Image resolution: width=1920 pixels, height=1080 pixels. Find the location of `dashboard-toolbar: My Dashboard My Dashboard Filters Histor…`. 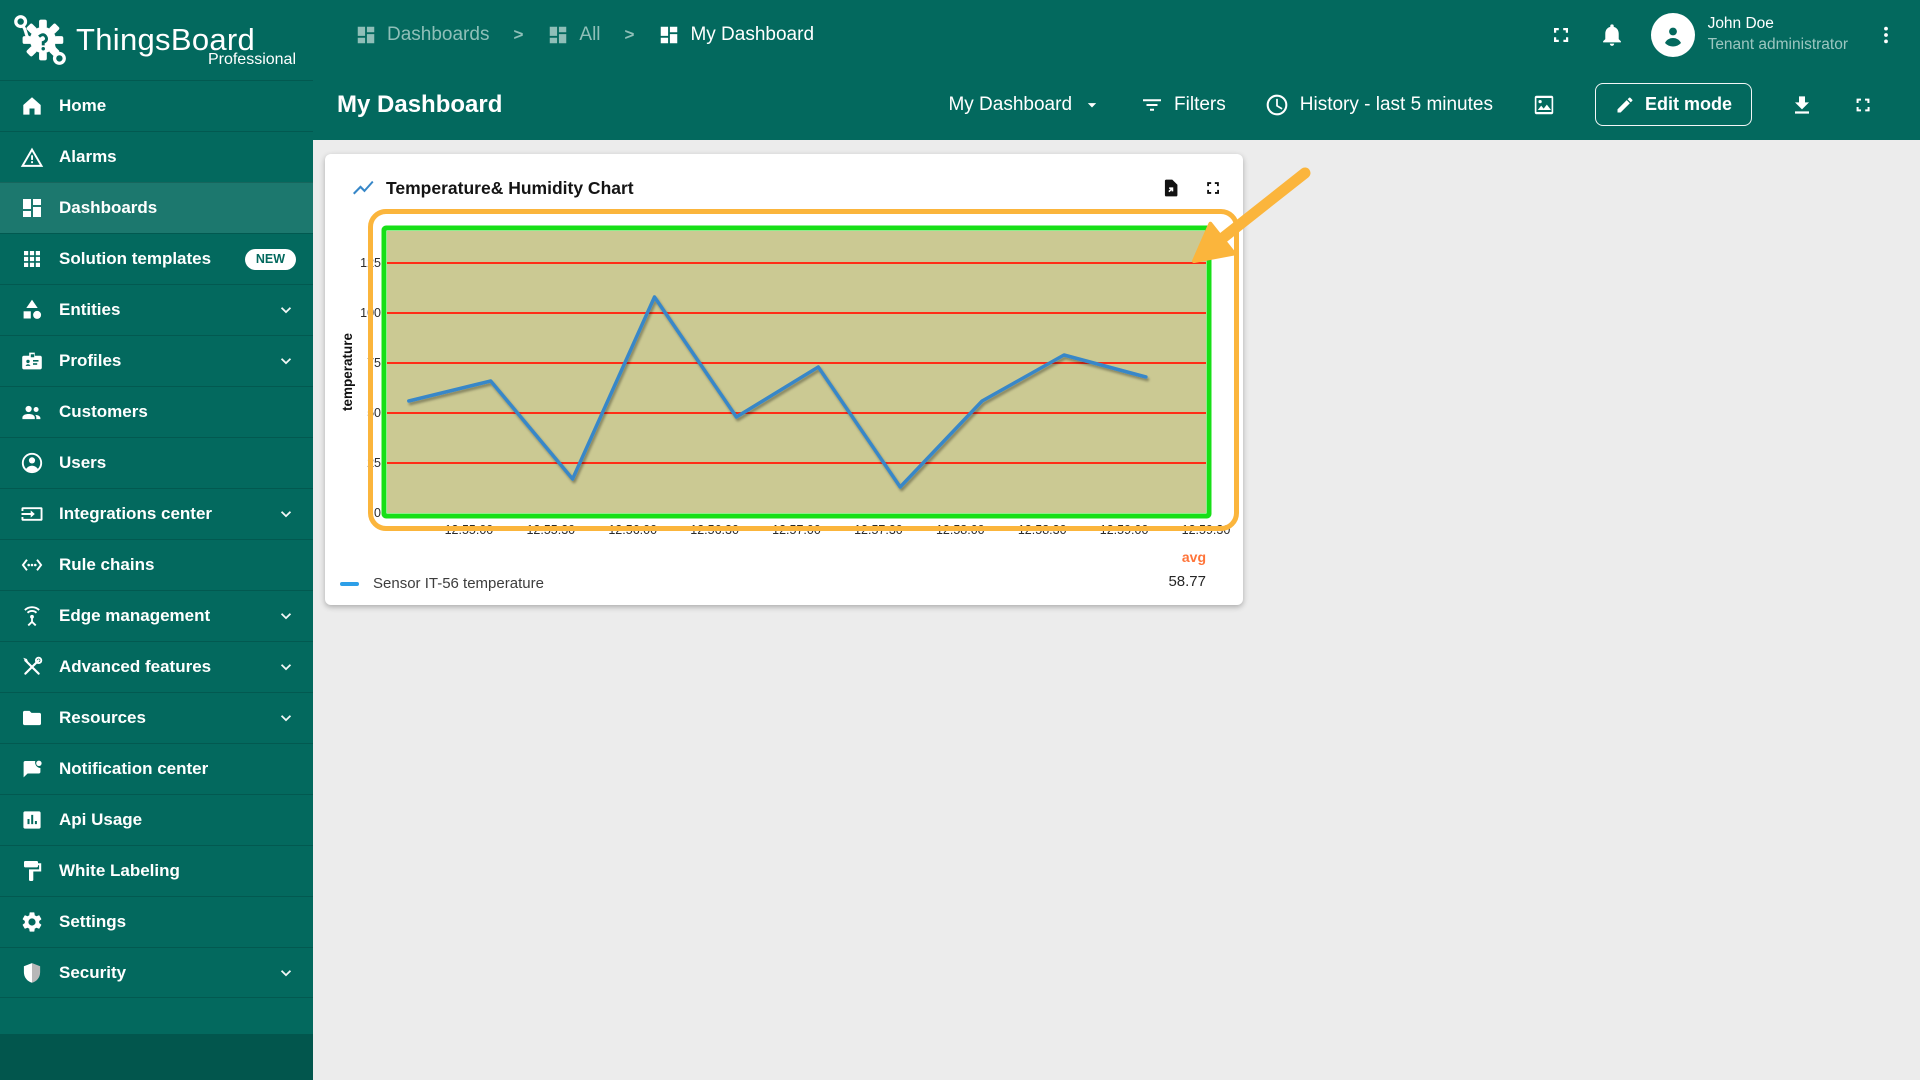

dashboard-toolbar: My Dashboard My Dashboard Filters Histor… is located at coordinates (1116, 104).